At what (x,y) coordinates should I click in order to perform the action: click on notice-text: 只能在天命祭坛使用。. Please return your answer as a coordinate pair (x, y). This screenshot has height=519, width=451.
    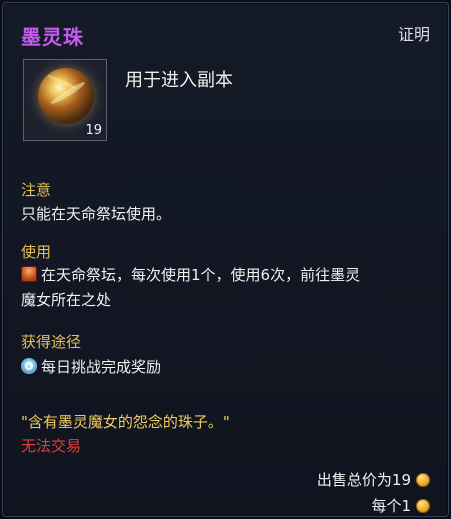
    Looking at the image, I should click on (96, 214).